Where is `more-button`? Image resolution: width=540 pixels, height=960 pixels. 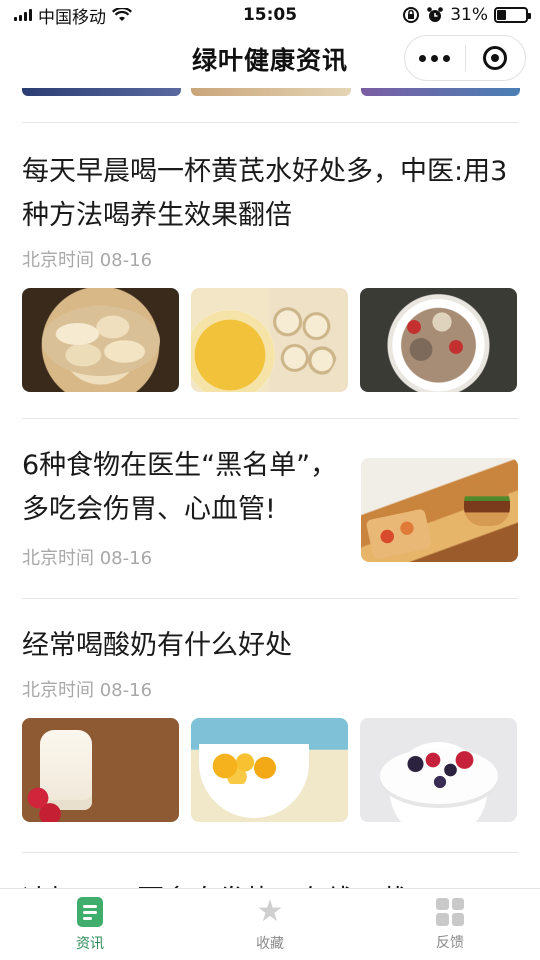 more-button is located at coordinates (435, 58).